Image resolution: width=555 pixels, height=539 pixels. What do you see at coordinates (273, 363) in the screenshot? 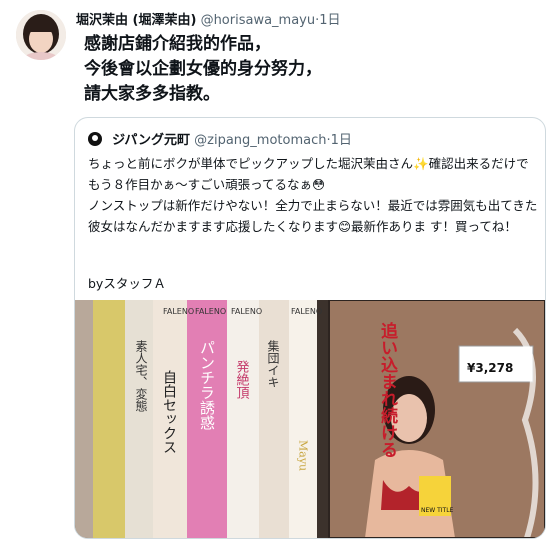
I see `spine-text-5: 集団イキ` at bounding box center [273, 363].